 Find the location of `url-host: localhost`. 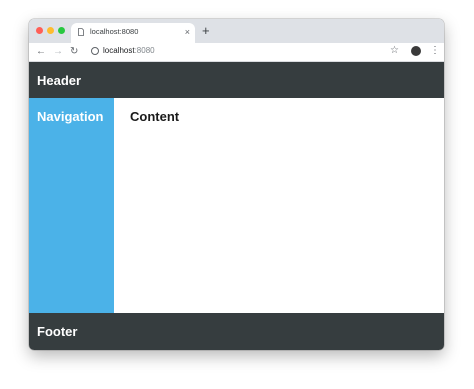

url-host: localhost is located at coordinates (119, 50).